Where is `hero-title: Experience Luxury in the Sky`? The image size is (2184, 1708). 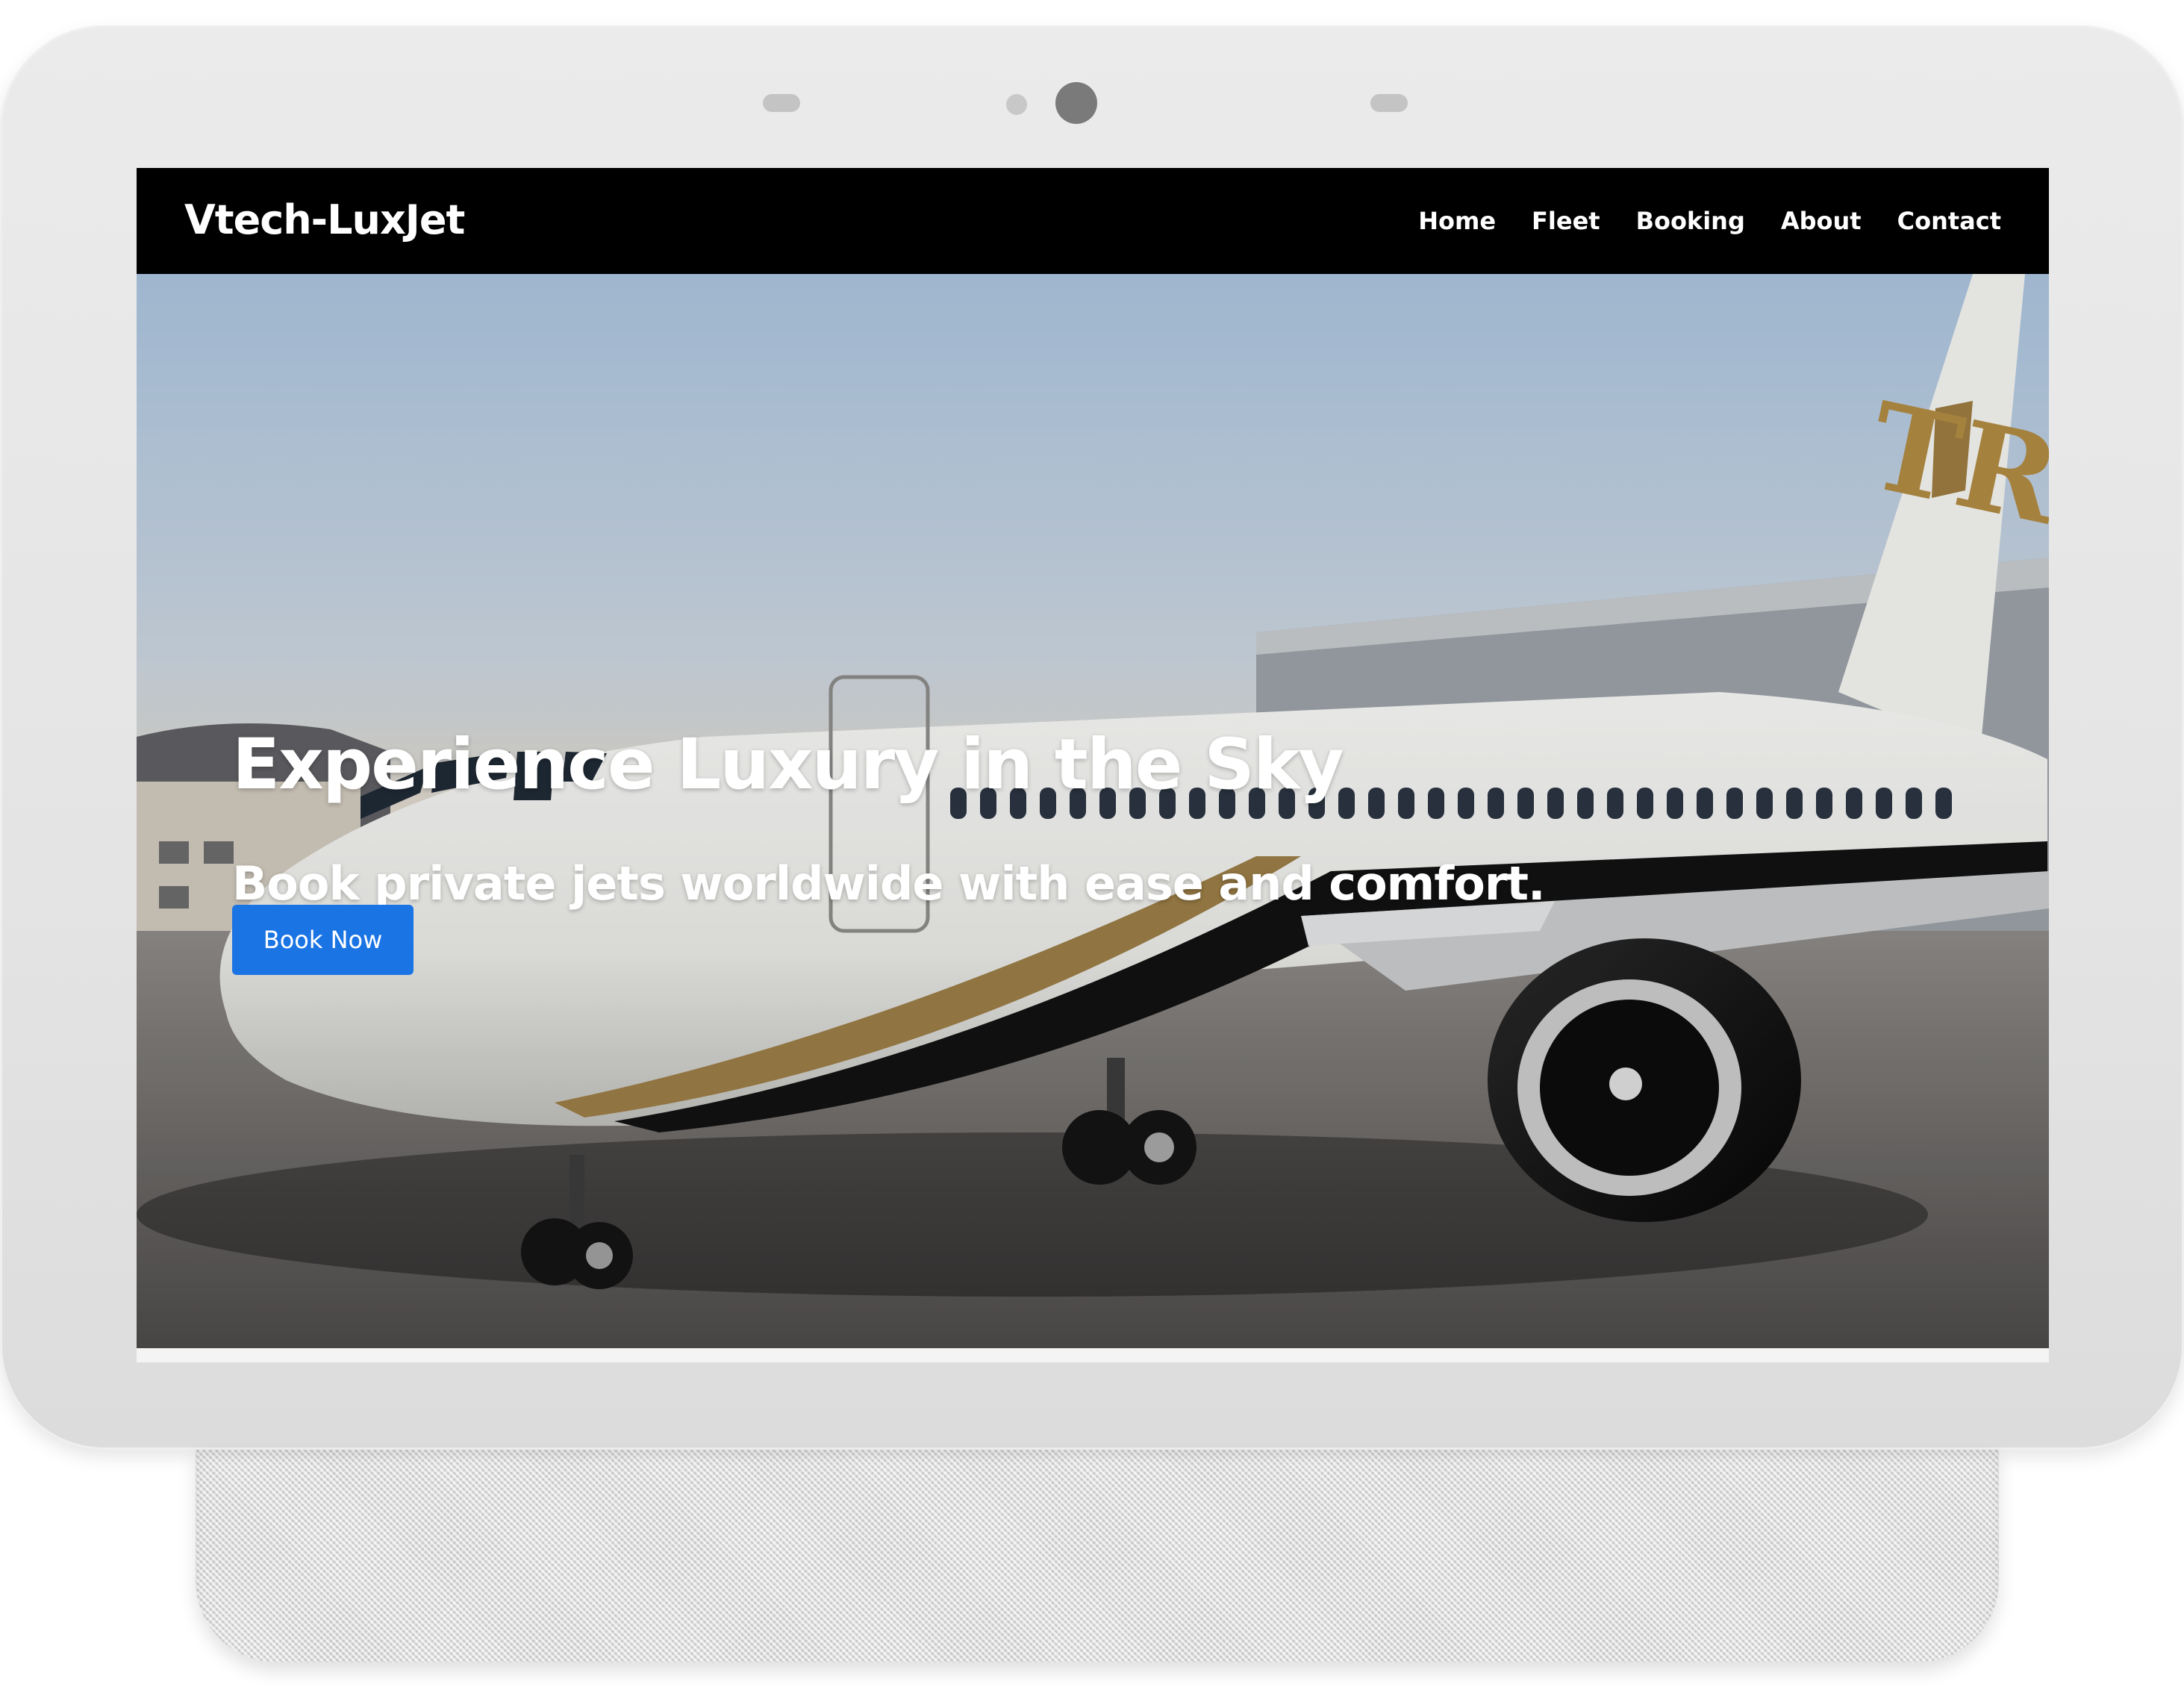
hero-title: Experience Luxury in the Sky is located at coordinates (788, 764).